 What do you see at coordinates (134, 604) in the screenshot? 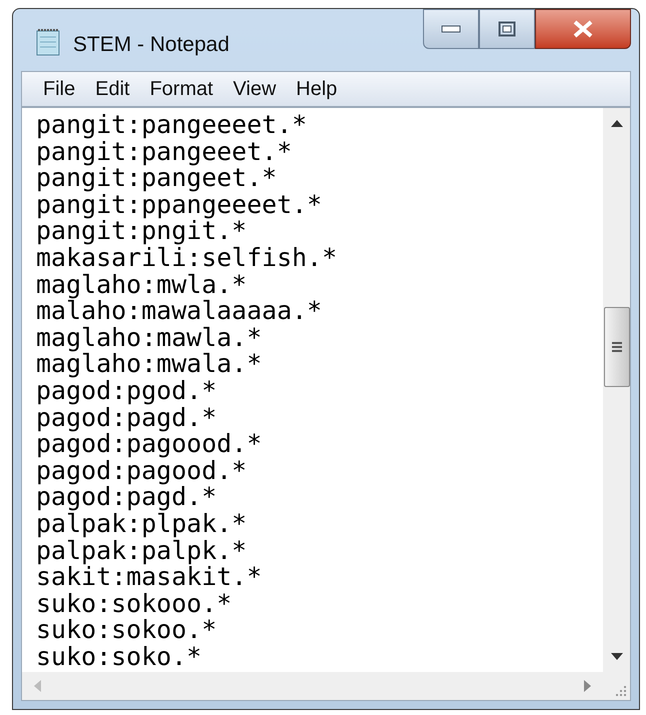
I see `text-line: suko:sokooo.*` at bounding box center [134, 604].